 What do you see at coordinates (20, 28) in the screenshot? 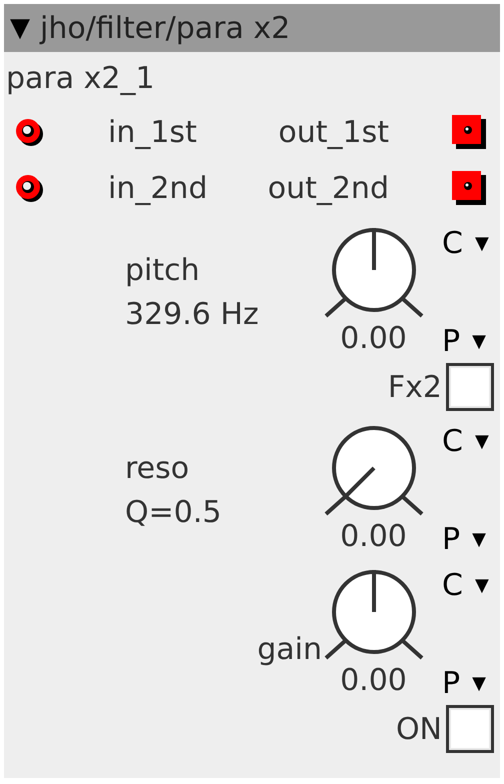
I see `collapse-arrow: ▼` at bounding box center [20, 28].